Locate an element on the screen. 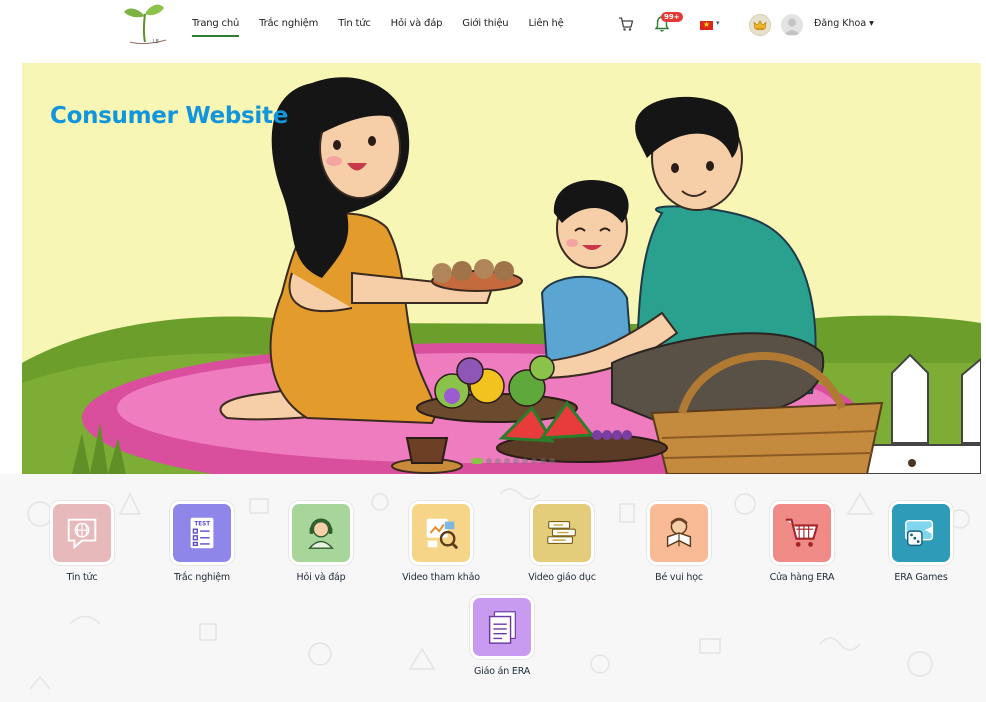 The image size is (986, 702). carousel-dots is located at coordinates (513, 461).